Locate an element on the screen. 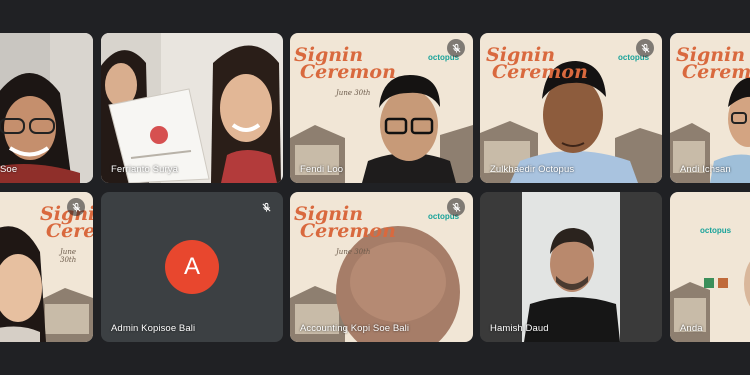 The width and height of the screenshot is (750, 375). participant-tile-soe: Soe is located at coordinates (46, 108).